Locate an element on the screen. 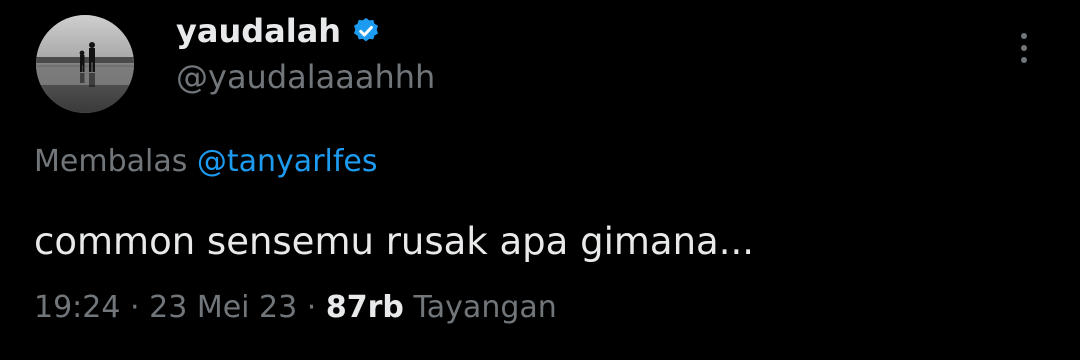 The width and height of the screenshot is (1080, 360). tweet-time: 19:24 is located at coordinates (77, 307).